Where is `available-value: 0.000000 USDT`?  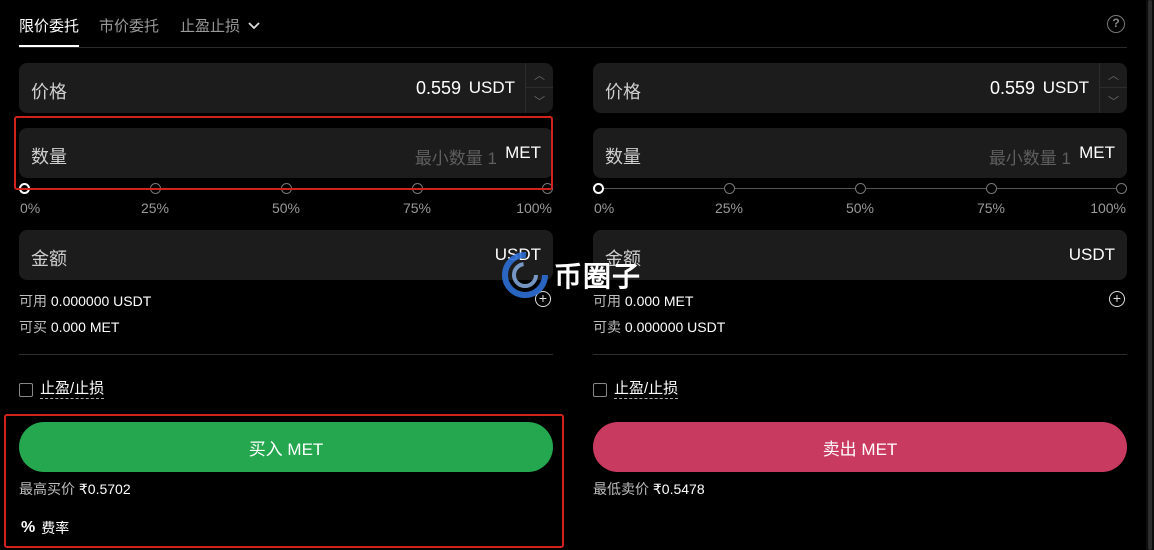 available-value: 0.000000 USDT is located at coordinates (101, 301).